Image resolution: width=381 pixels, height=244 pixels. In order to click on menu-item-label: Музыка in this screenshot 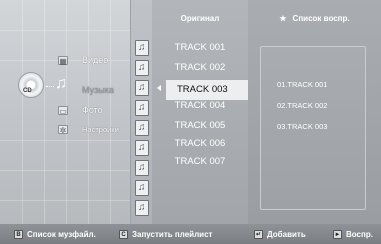, I will do `click(98, 90)`.